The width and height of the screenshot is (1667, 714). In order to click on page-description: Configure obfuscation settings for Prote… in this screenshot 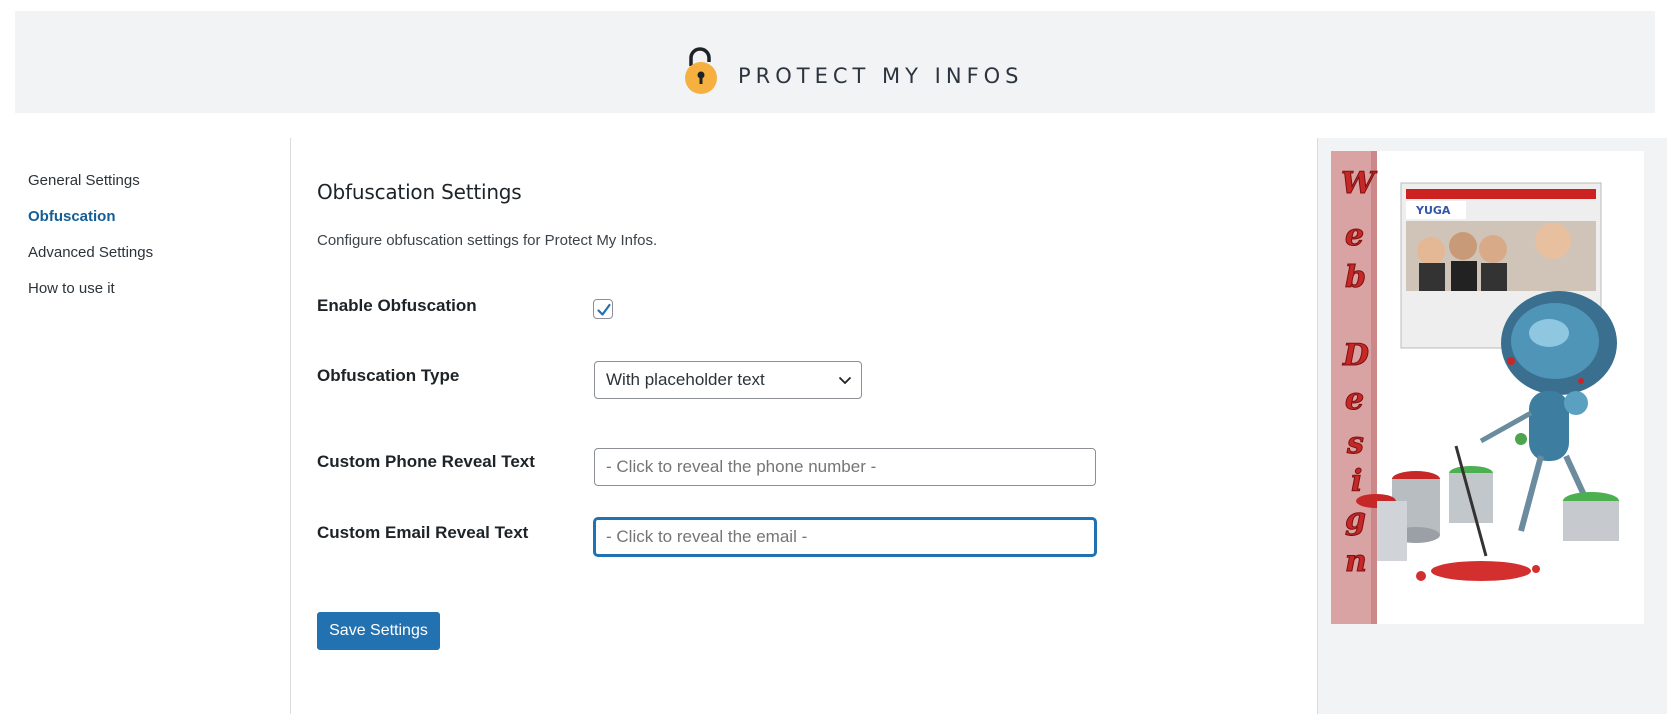, I will do `click(487, 240)`.